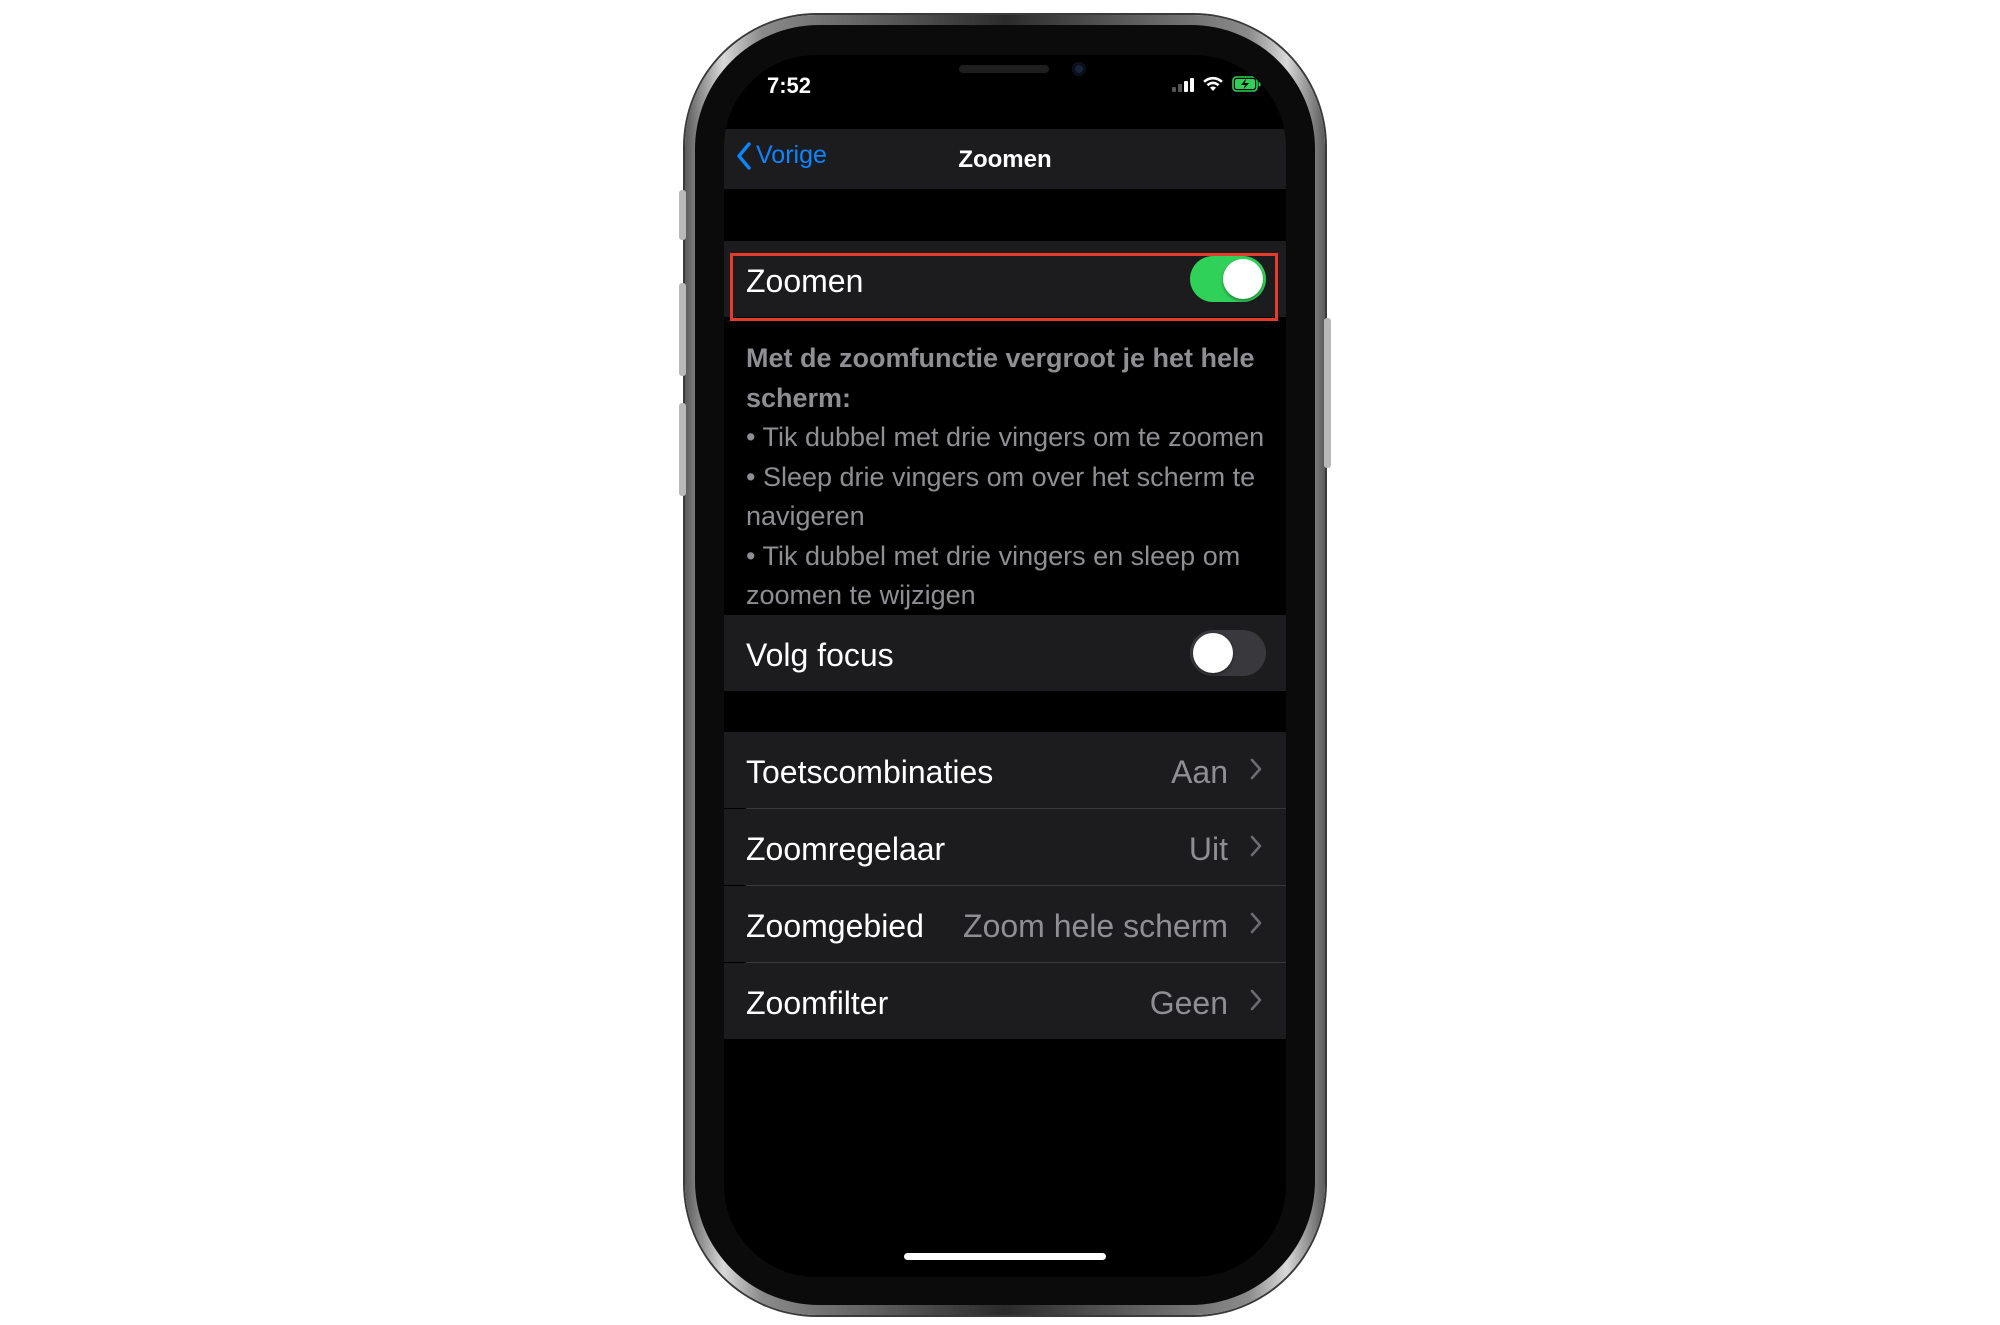 The width and height of the screenshot is (2000, 1325). What do you see at coordinates (1327, 393) in the screenshot?
I see `side-button` at bounding box center [1327, 393].